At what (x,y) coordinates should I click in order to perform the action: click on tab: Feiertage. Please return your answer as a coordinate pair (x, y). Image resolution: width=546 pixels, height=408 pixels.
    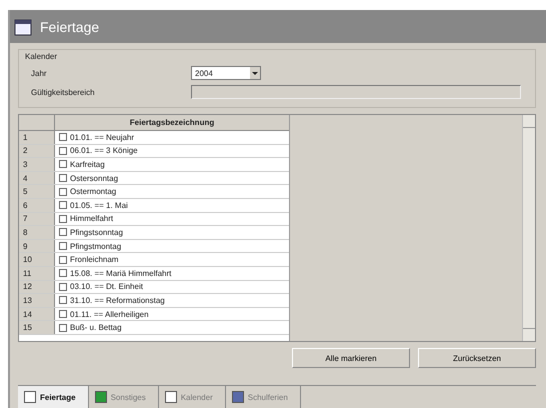
    Looking at the image, I should click on (53, 397).